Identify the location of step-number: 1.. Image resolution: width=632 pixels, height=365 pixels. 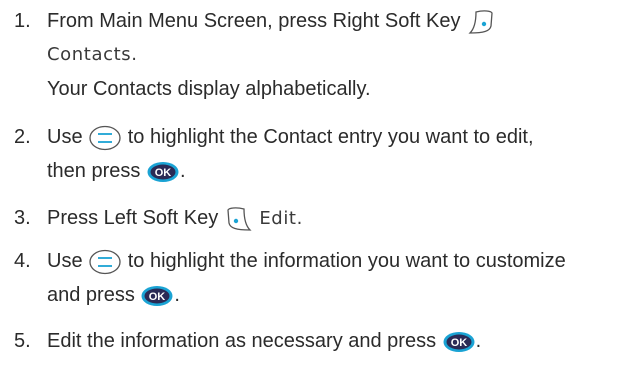
(22, 21).